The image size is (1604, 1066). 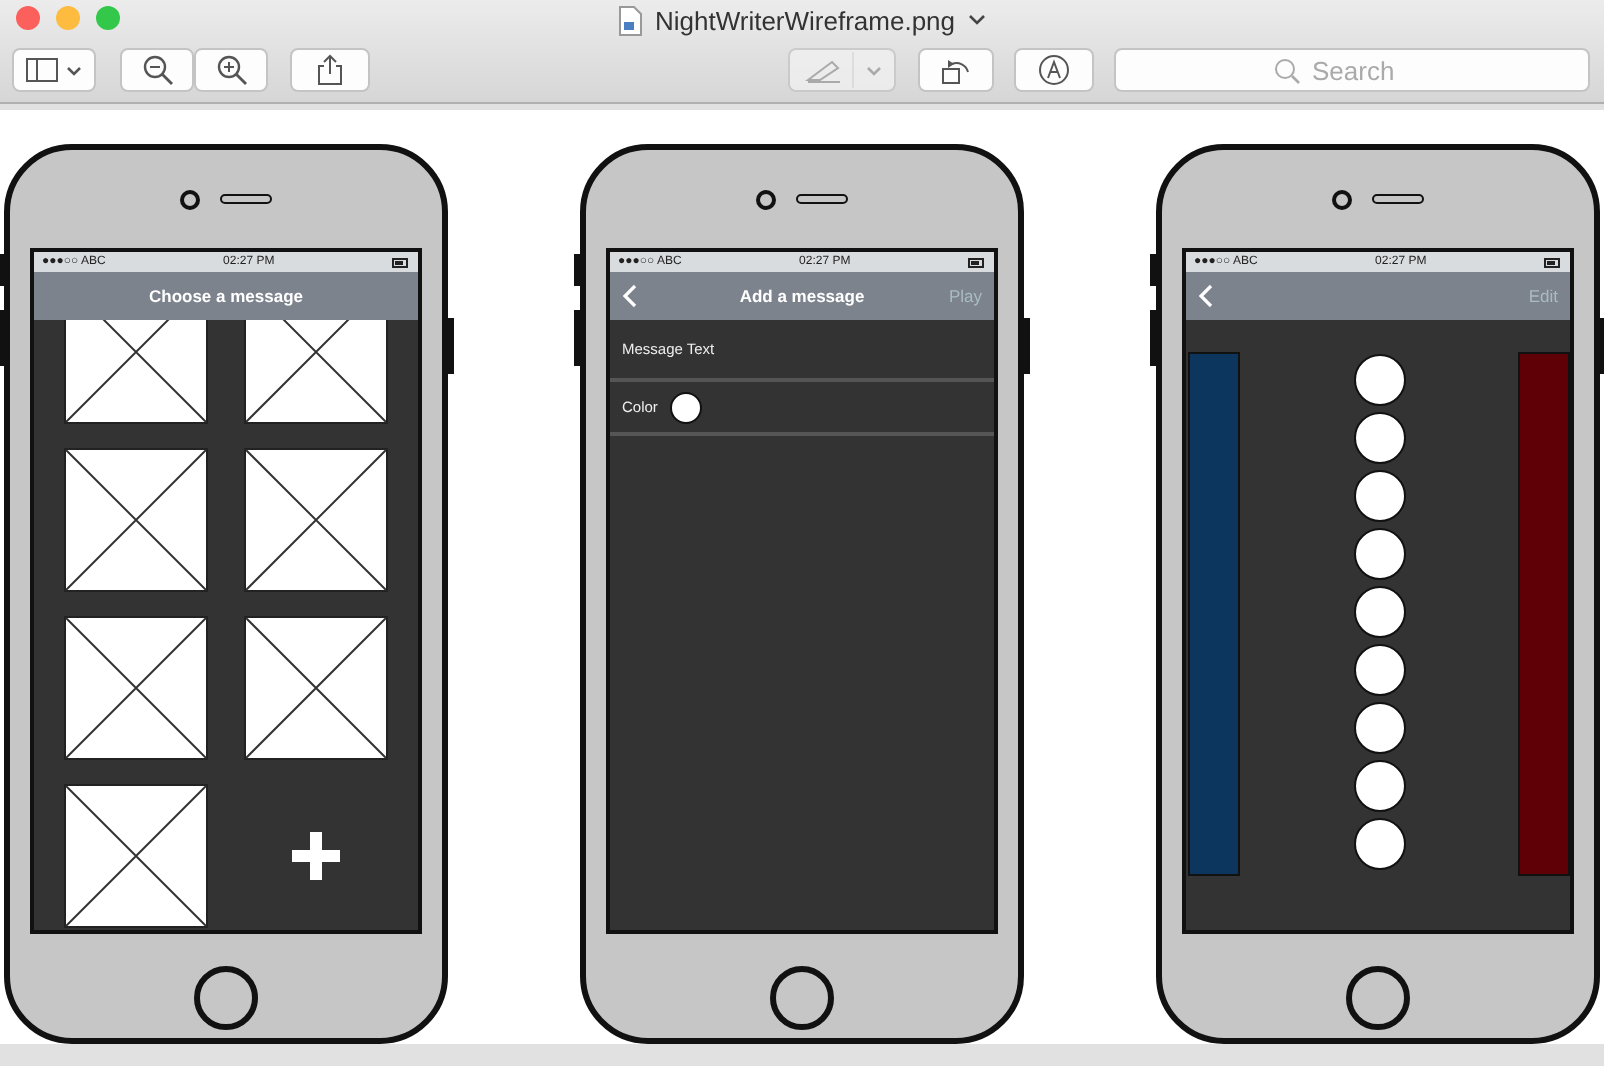 I want to click on plus-icon, so click(x=316, y=856).